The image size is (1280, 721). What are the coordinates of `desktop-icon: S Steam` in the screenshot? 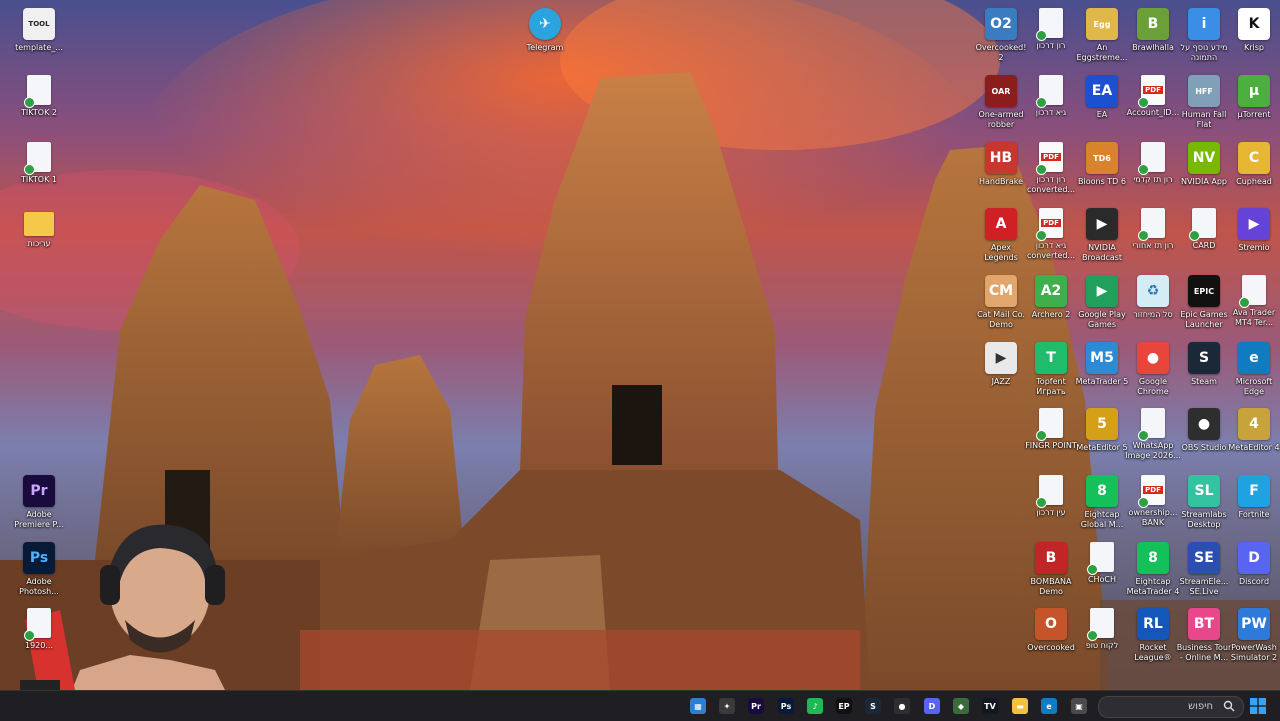 It's located at (1204, 363).